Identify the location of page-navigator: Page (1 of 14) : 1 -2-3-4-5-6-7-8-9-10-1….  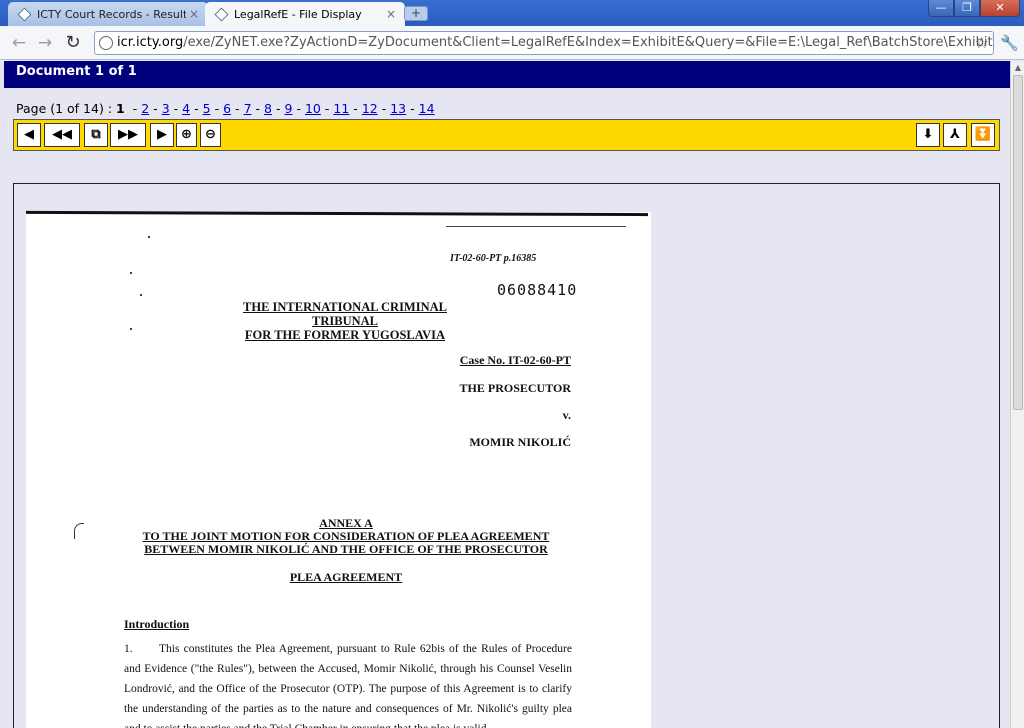
(225, 108).